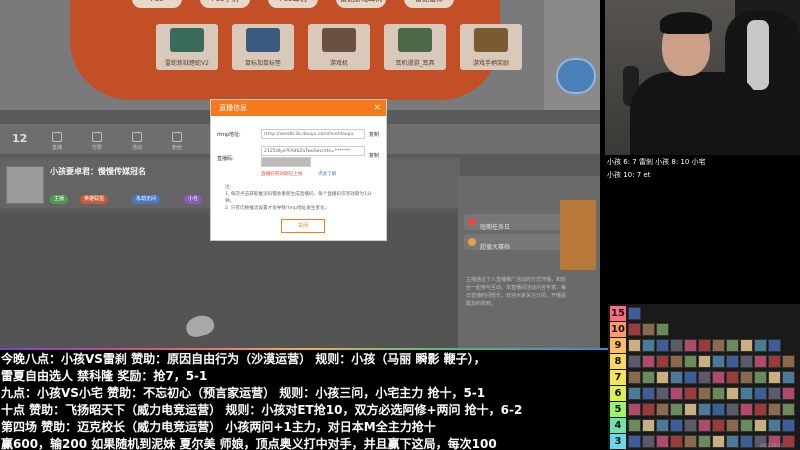 Image resolution: width=800 pixels, height=450 pixels. I want to click on tag-badge: 主播, so click(59, 199).